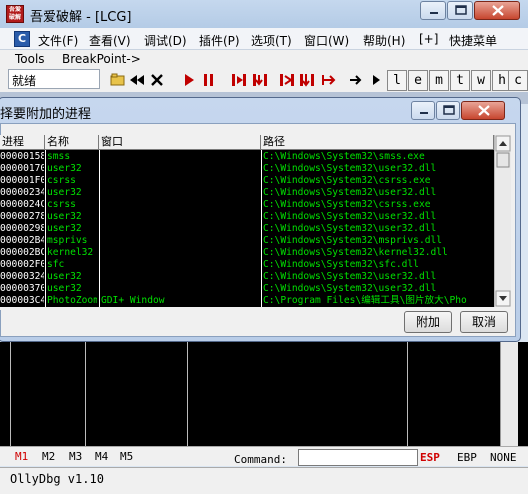 This screenshot has height=494, width=528. Describe the element at coordinates (341, 264) in the screenshot. I see `row-path: C:\Windows\System32\sfc.dll` at that location.